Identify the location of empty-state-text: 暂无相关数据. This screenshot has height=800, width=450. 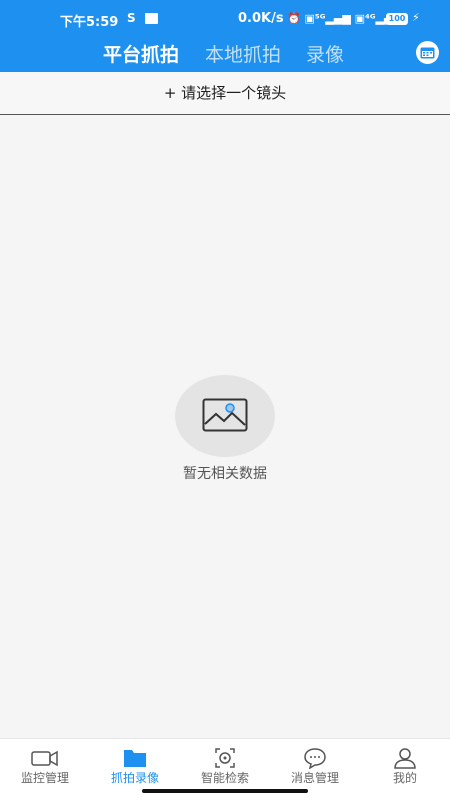
(225, 474).